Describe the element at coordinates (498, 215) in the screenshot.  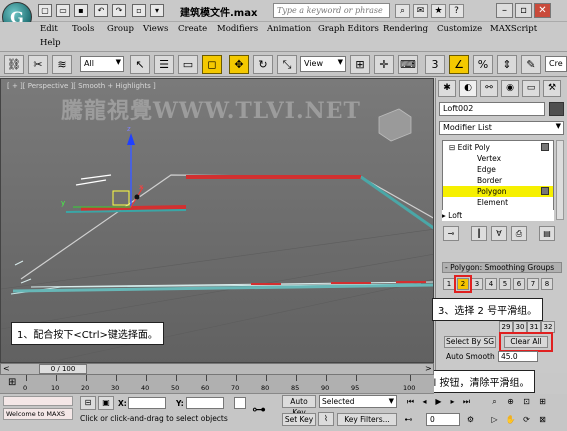
I see `stack-item-loft: ▸ Loft` at that location.